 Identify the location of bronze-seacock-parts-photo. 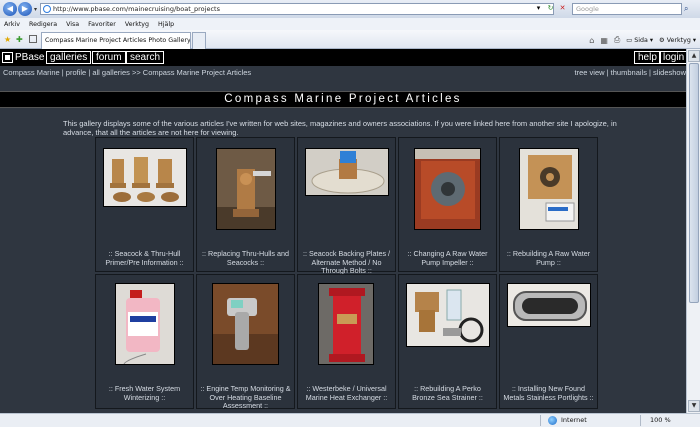
(145, 177).